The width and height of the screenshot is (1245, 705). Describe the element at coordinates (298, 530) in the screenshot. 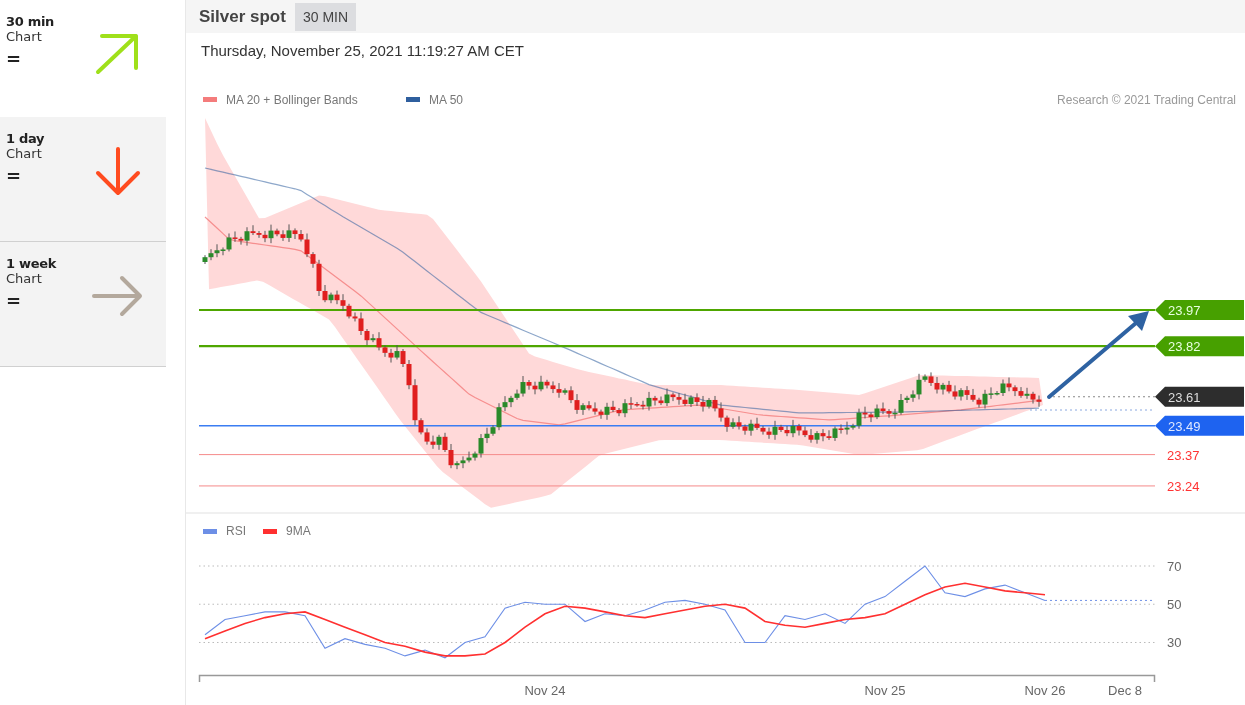

I see `legend-label: 9MA` at that location.